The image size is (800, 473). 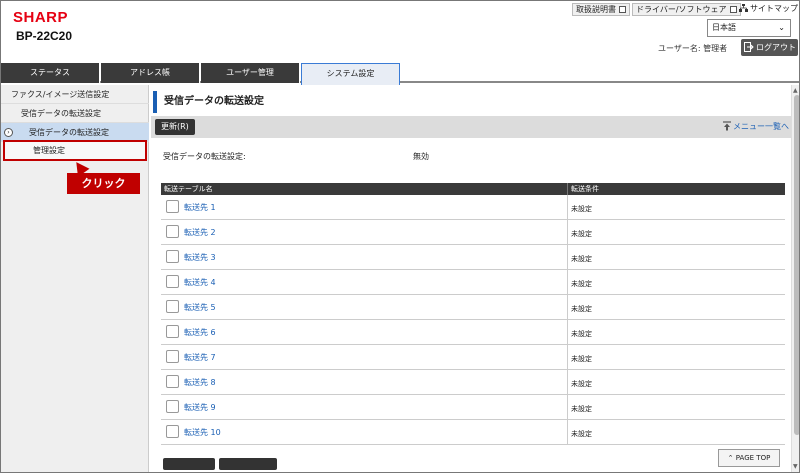 What do you see at coordinates (776, 47) in the screenshot?
I see `logout-label: ログアウト` at bounding box center [776, 47].